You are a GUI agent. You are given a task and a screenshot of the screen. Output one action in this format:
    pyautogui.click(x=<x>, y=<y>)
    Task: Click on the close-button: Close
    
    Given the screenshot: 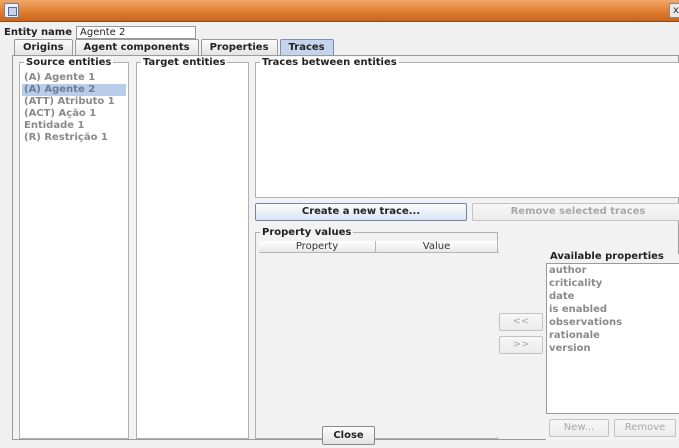 What is the action you would take?
    pyautogui.click(x=348, y=435)
    